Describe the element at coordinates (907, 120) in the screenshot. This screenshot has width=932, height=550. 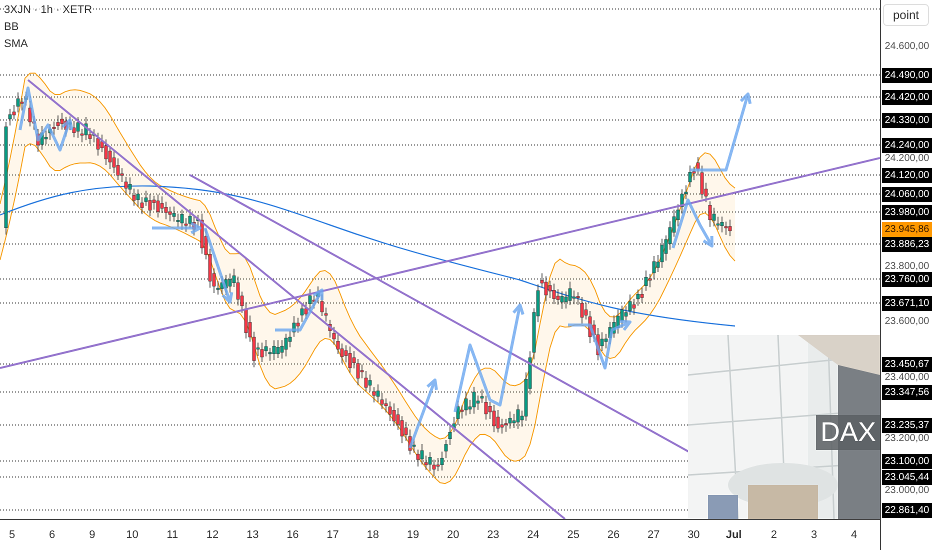
I see `price-label: 24.330,00` at that location.